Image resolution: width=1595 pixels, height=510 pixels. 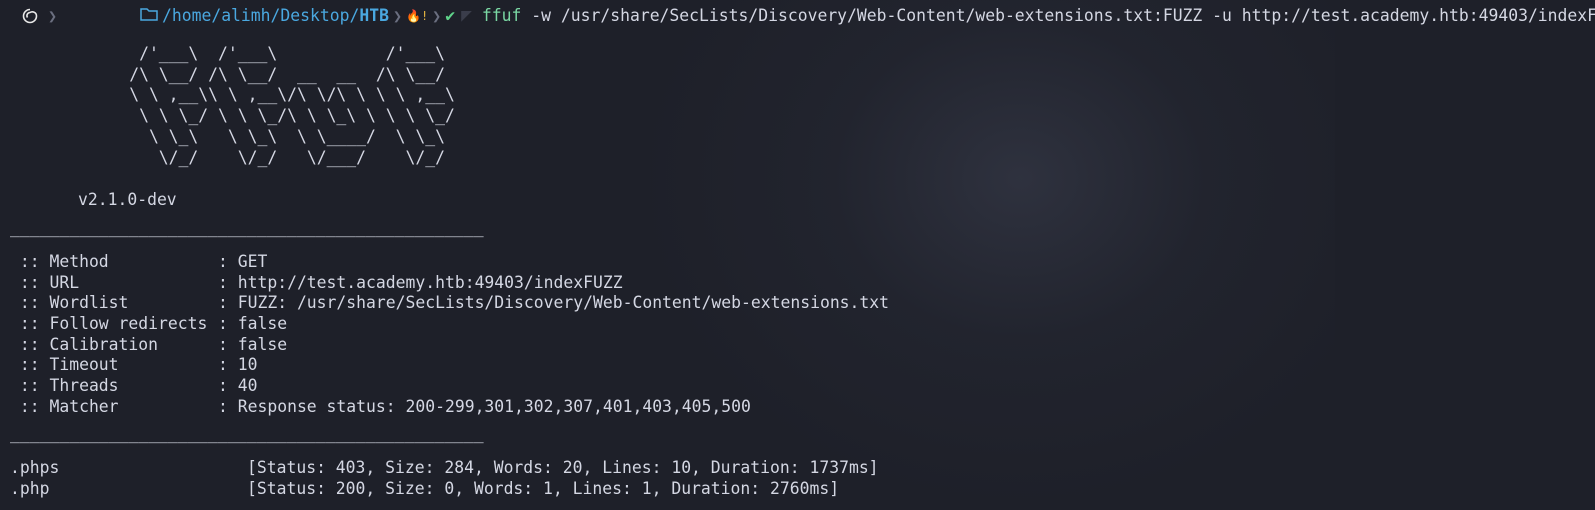 I want to click on config-row: :: Follow redirects : false, so click(x=449, y=324).